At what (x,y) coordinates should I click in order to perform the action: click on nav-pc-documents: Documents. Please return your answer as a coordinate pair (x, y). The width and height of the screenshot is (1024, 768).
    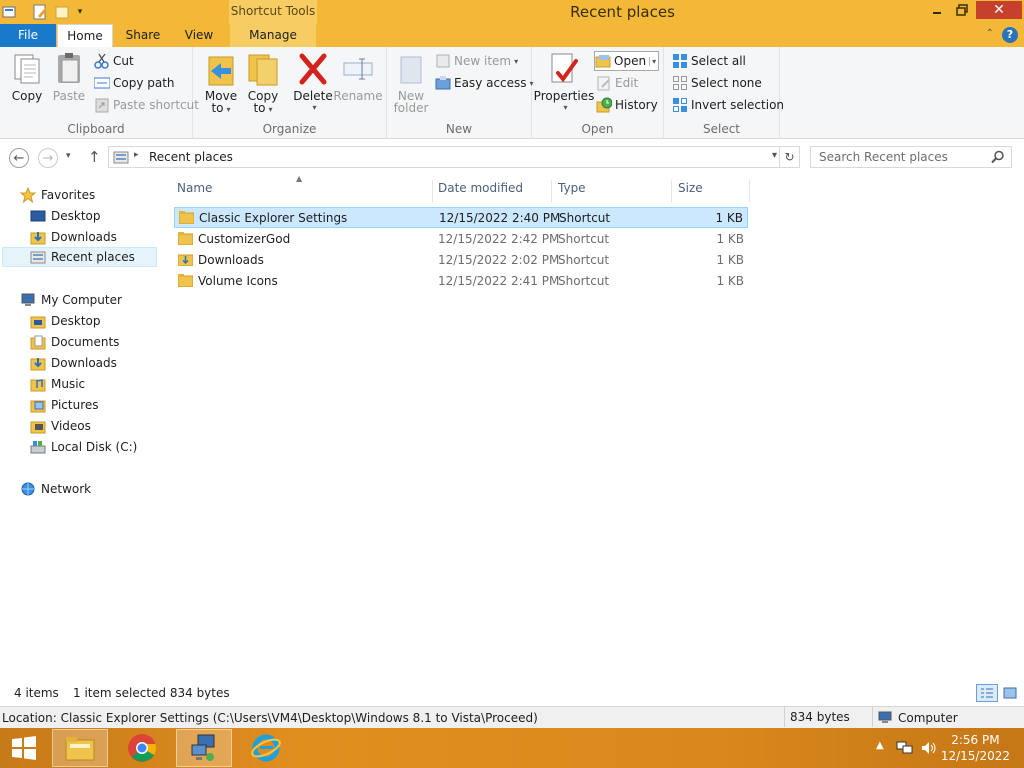
    Looking at the image, I should click on (74, 342).